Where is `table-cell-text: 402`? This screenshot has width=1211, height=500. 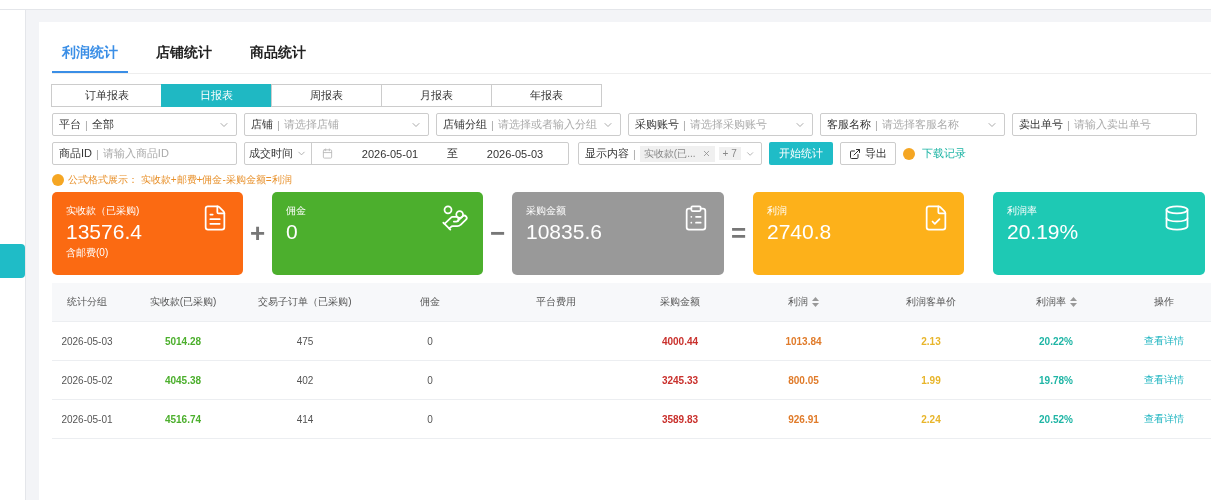
table-cell-text: 402 is located at coordinates (305, 380).